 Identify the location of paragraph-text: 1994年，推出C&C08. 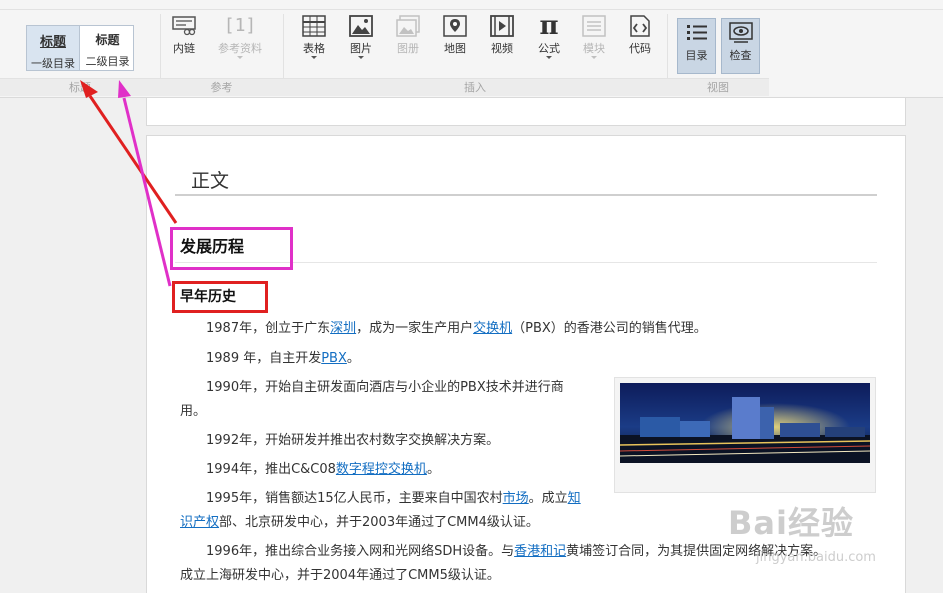
(271, 469).